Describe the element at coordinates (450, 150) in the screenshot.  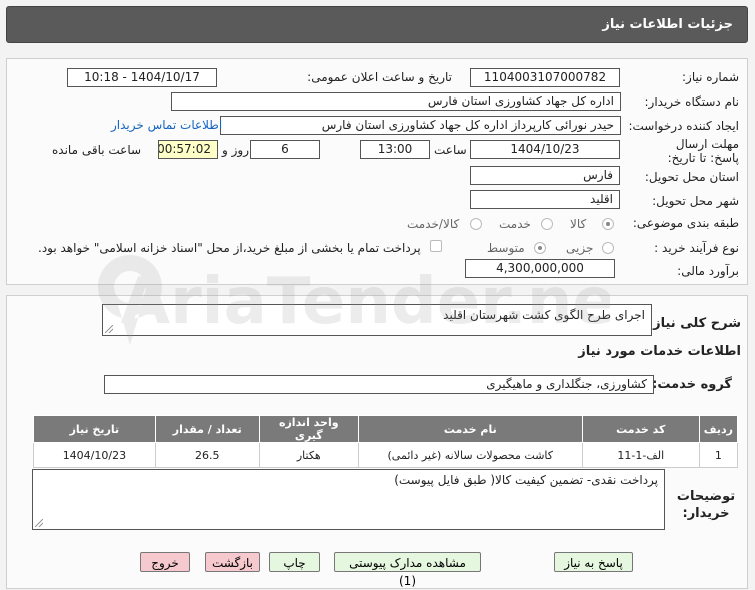
I see `time-label: ساعت` at that location.